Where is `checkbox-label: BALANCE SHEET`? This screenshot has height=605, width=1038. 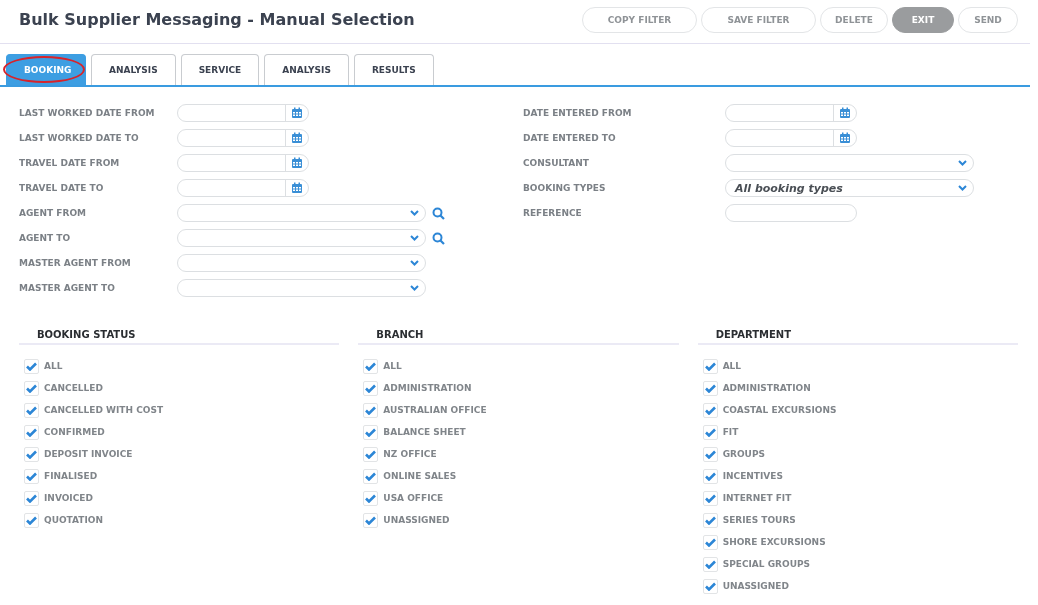
checkbox-label: BALANCE SHEET is located at coordinates (424, 432).